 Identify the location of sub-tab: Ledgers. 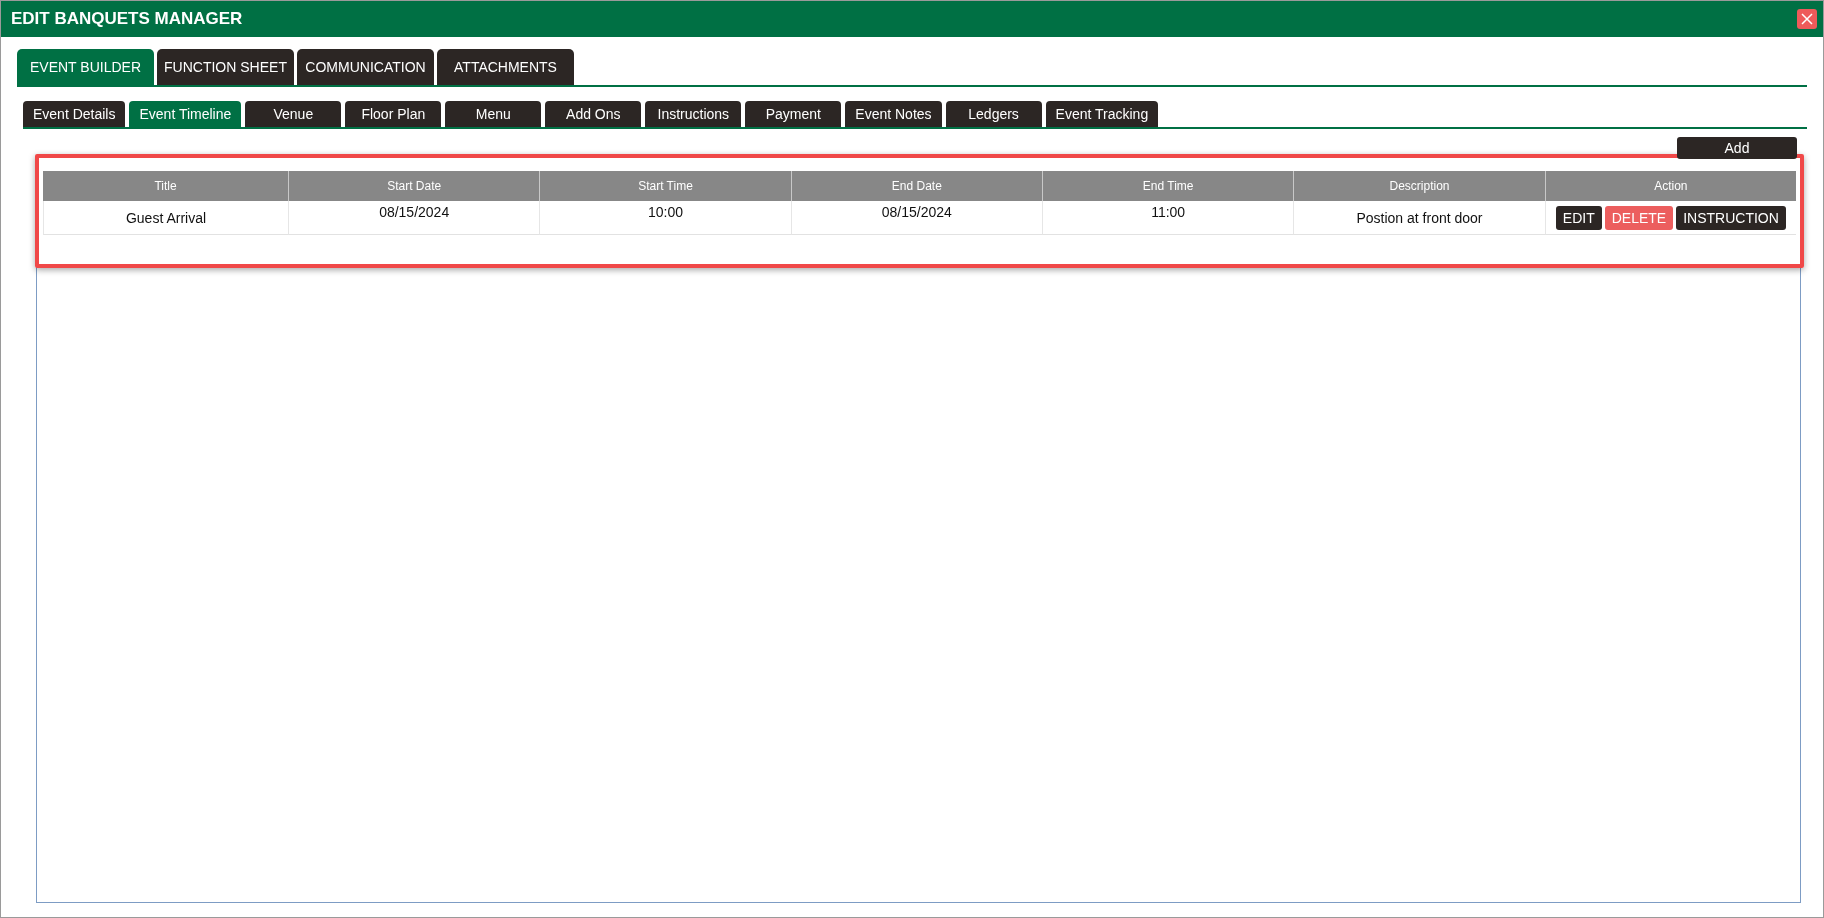
(993, 114).